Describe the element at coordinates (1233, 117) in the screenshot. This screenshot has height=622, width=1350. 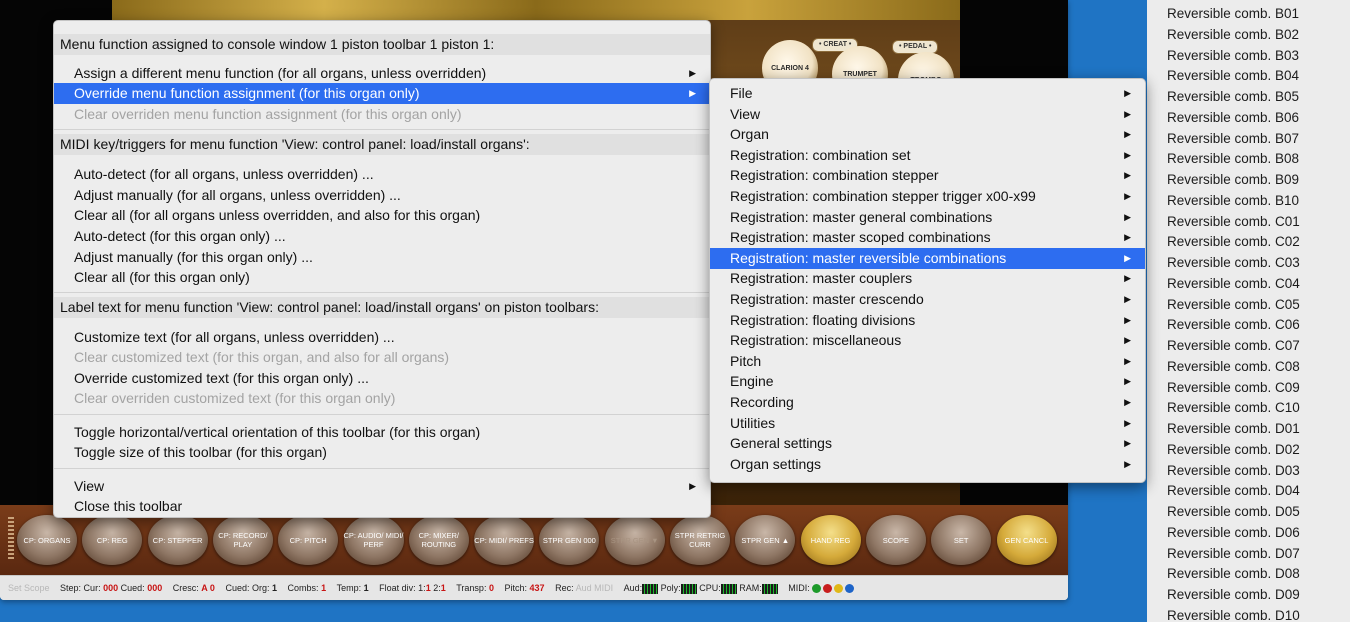
I see `reversible-combination-item: Reversible comb. B06` at that location.